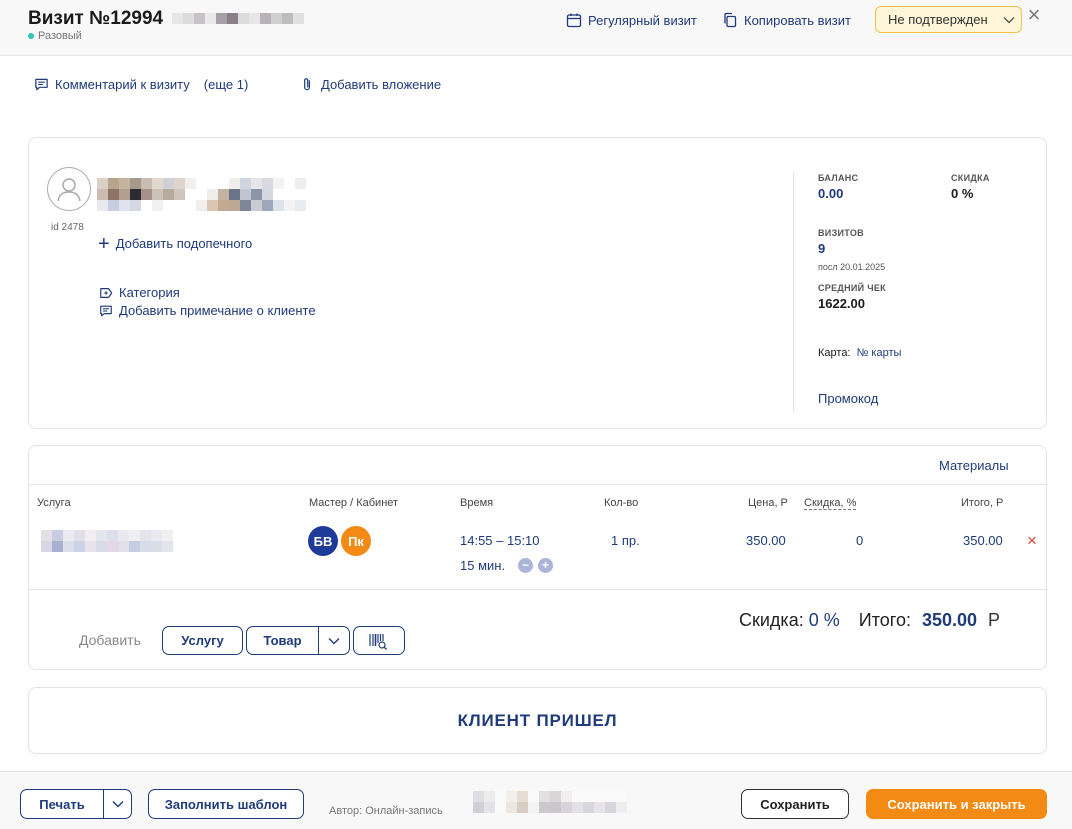 The image size is (1072, 829). I want to click on avg-check-label: СРЕДНИЙ ЧЕК, so click(852, 288).